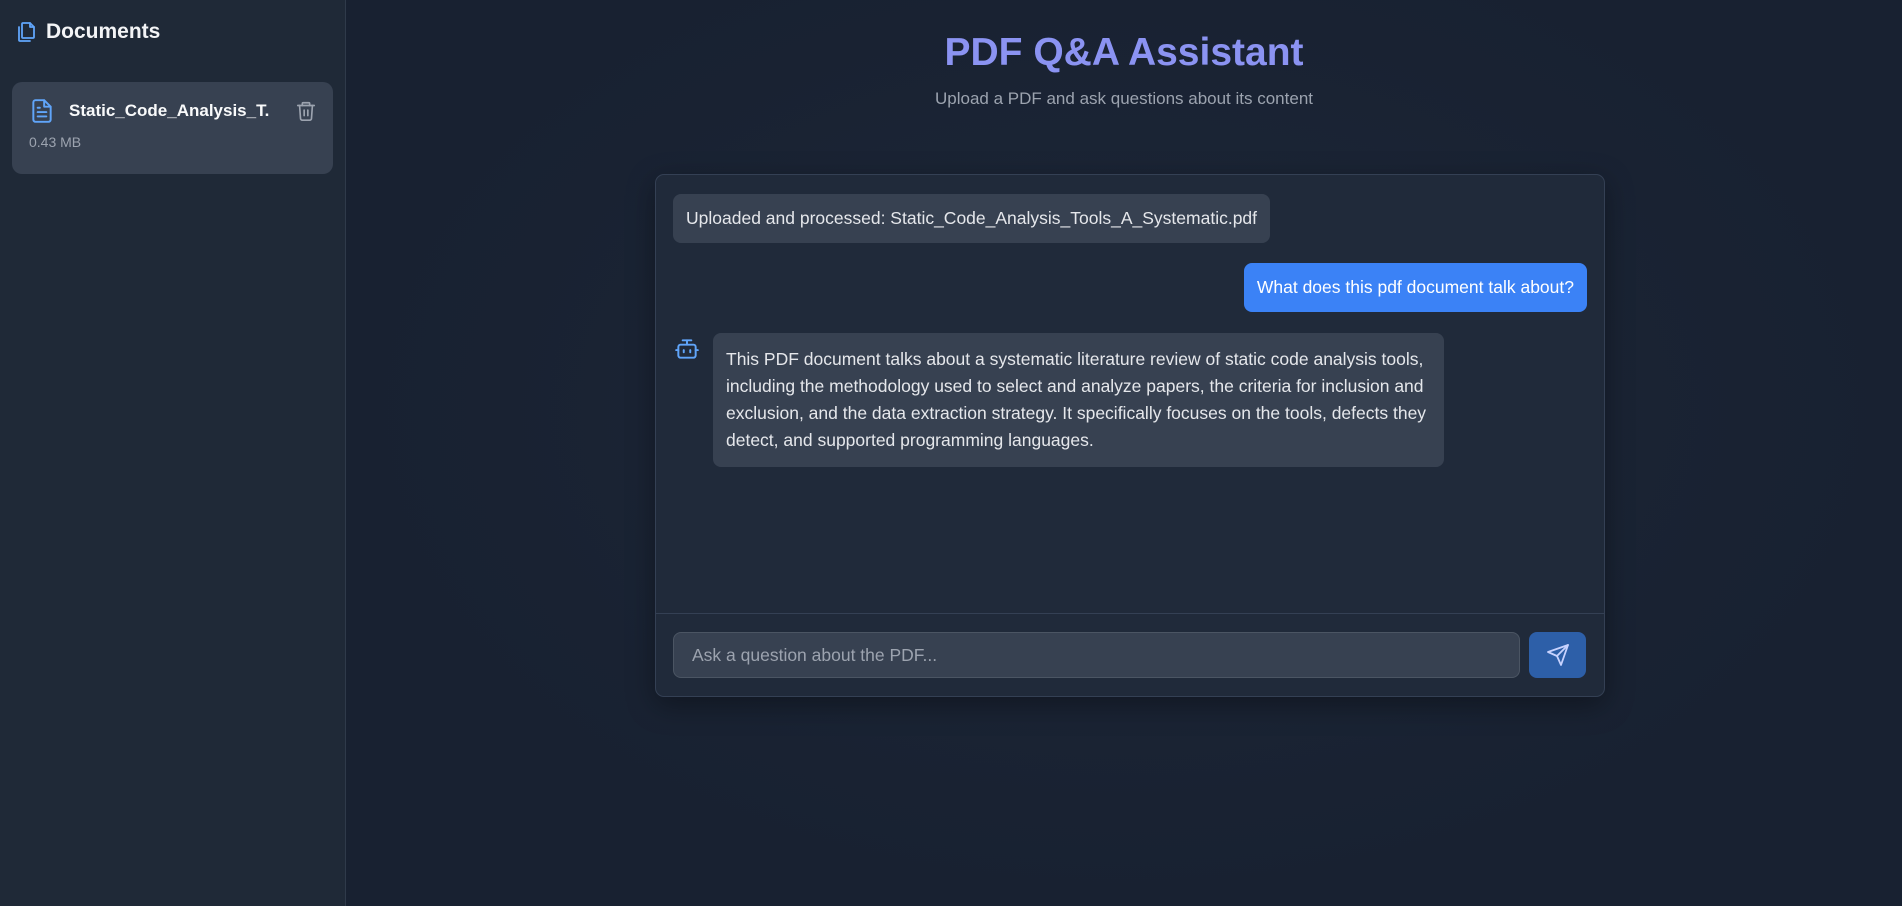 Image resolution: width=1902 pixels, height=906 pixels. What do you see at coordinates (172, 32) in the screenshot?
I see `sidebar-header: Documents` at bounding box center [172, 32].